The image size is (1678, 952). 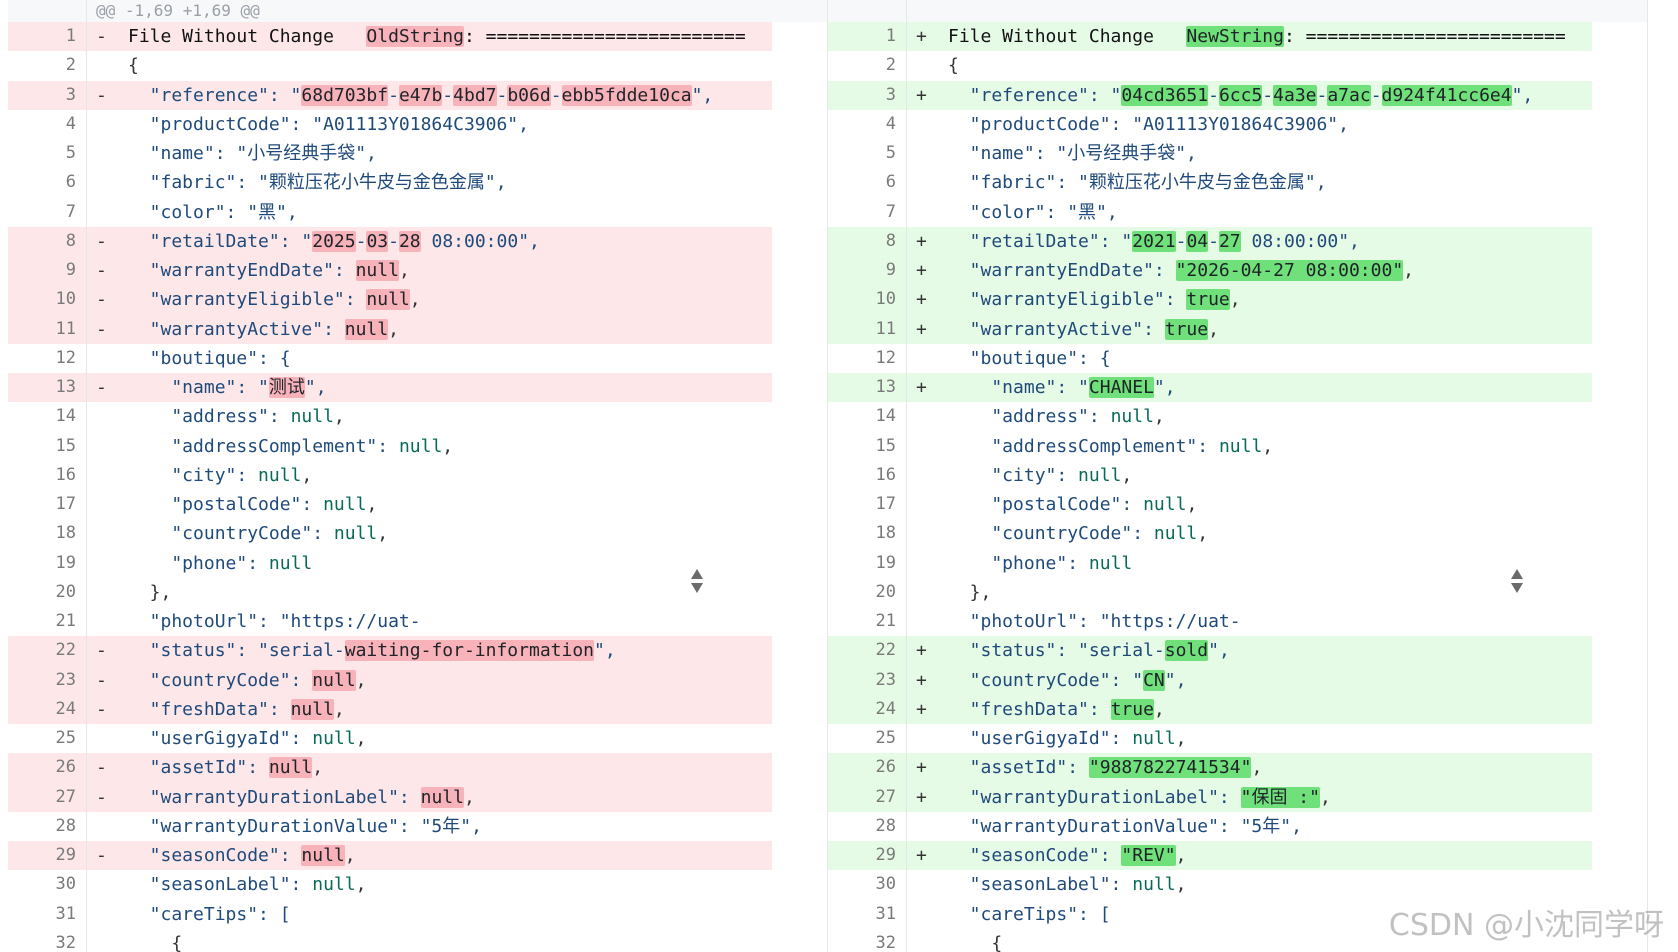 I want to click on diff-line: 14 "address": null,, so click(x=417, y=417).